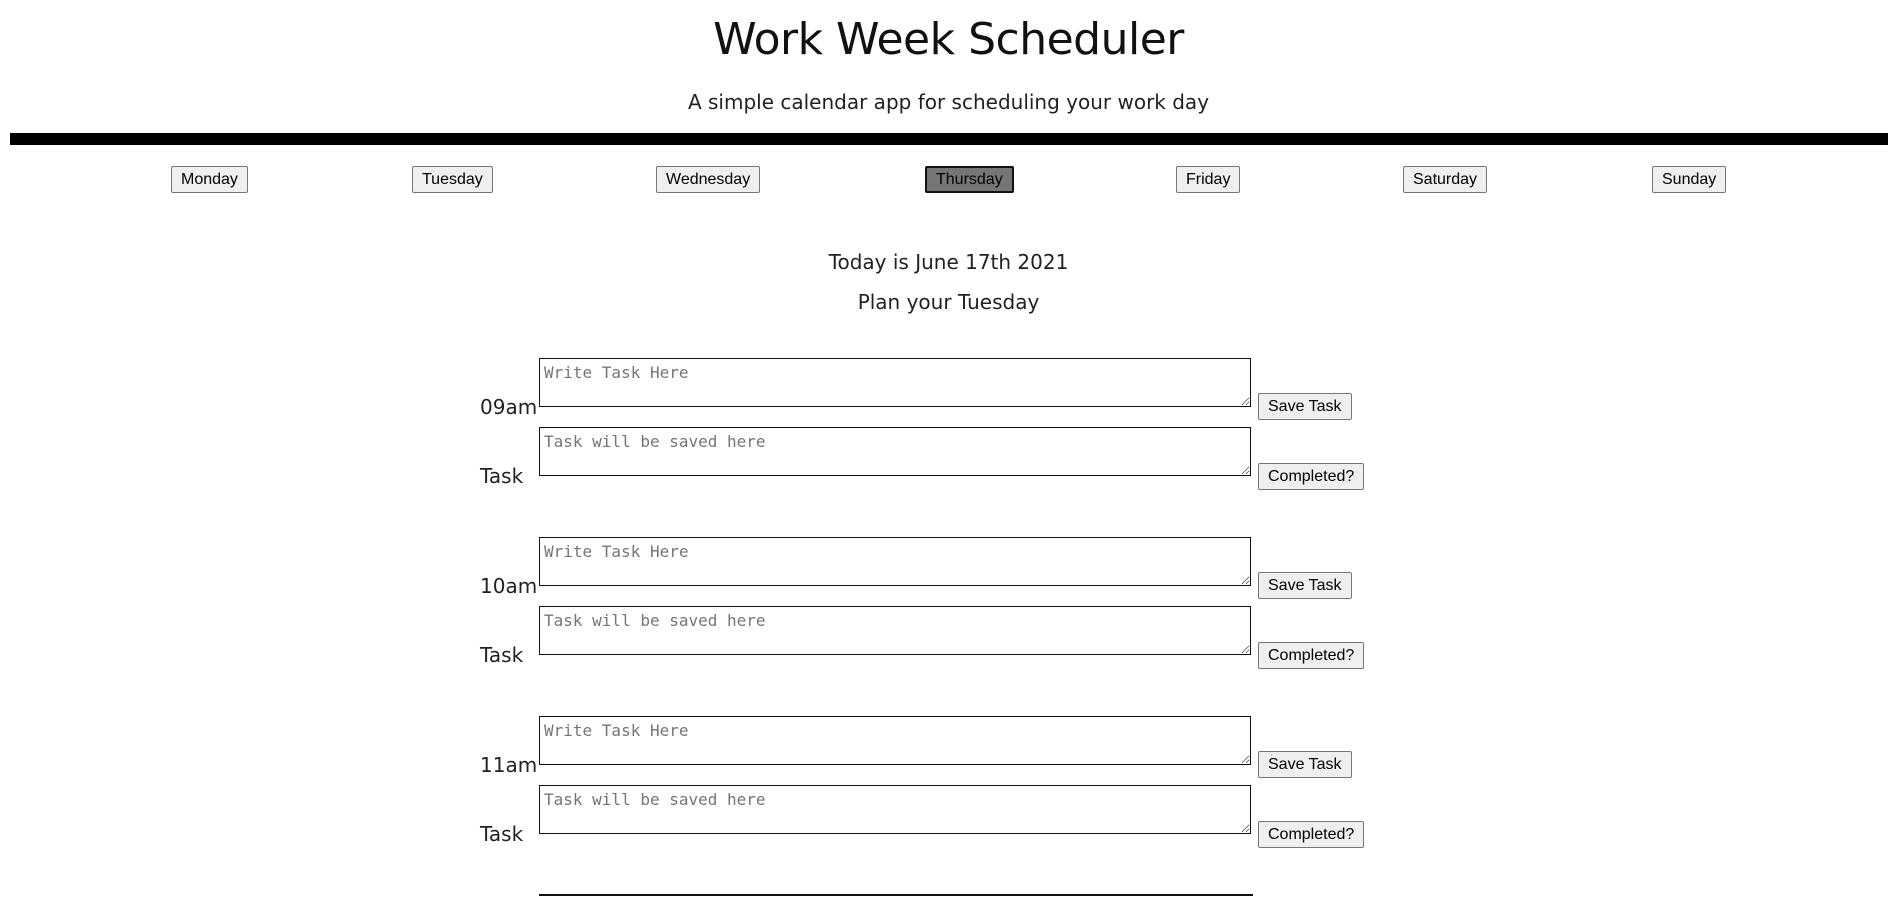 The width and height of the screenshot is (1897, 897). I want to click on next-task-input-edge, so click(896, 895).